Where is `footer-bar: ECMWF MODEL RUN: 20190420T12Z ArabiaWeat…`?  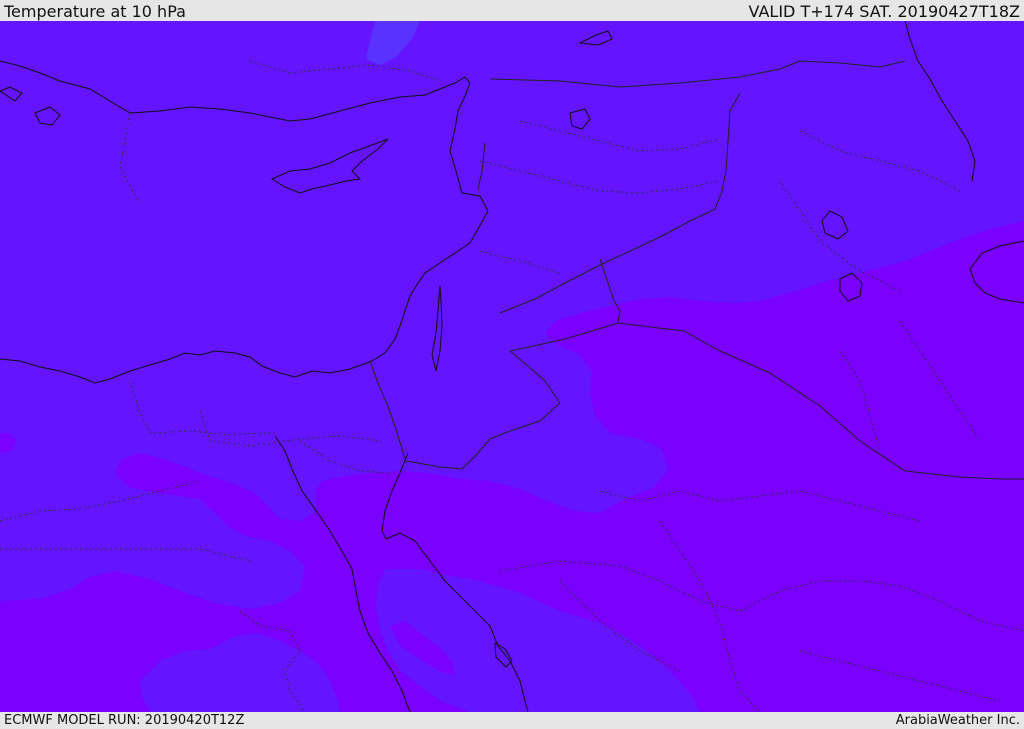
footer-bar: ECMWF MODEL RUN: 20190420T12Z ArabiaWeat… is located at coordinates (512, 720).